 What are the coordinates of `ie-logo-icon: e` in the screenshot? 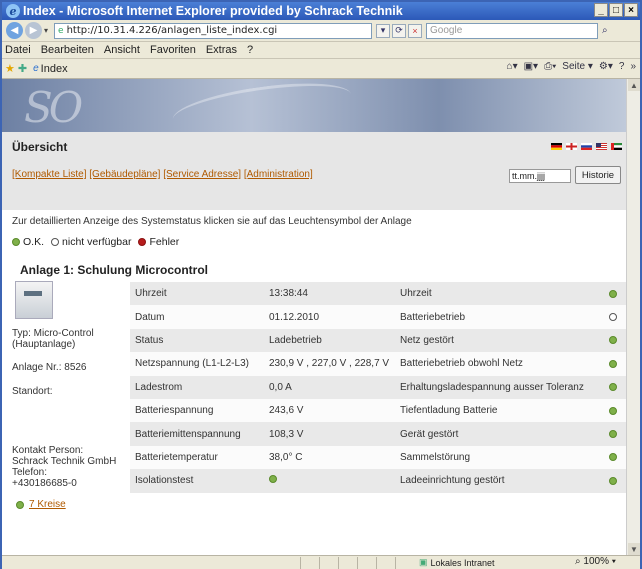 It's located at (13, 11).